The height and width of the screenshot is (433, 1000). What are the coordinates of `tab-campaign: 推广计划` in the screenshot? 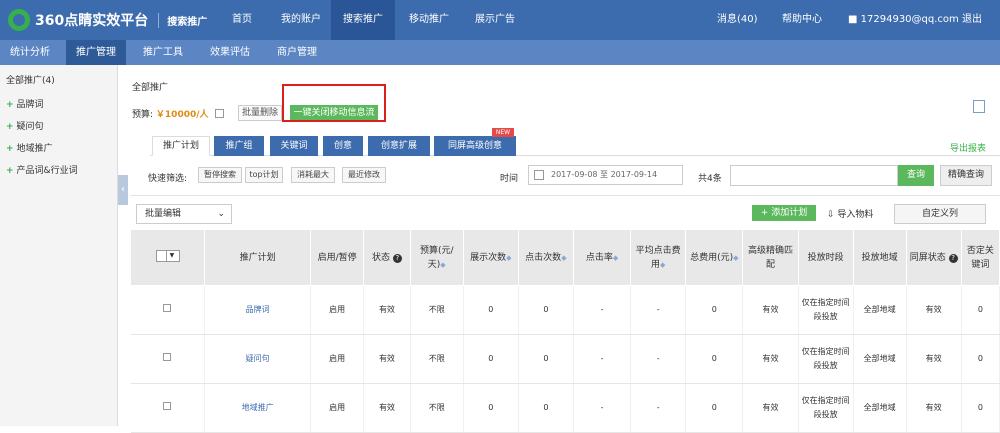 It's located at (181, 146).